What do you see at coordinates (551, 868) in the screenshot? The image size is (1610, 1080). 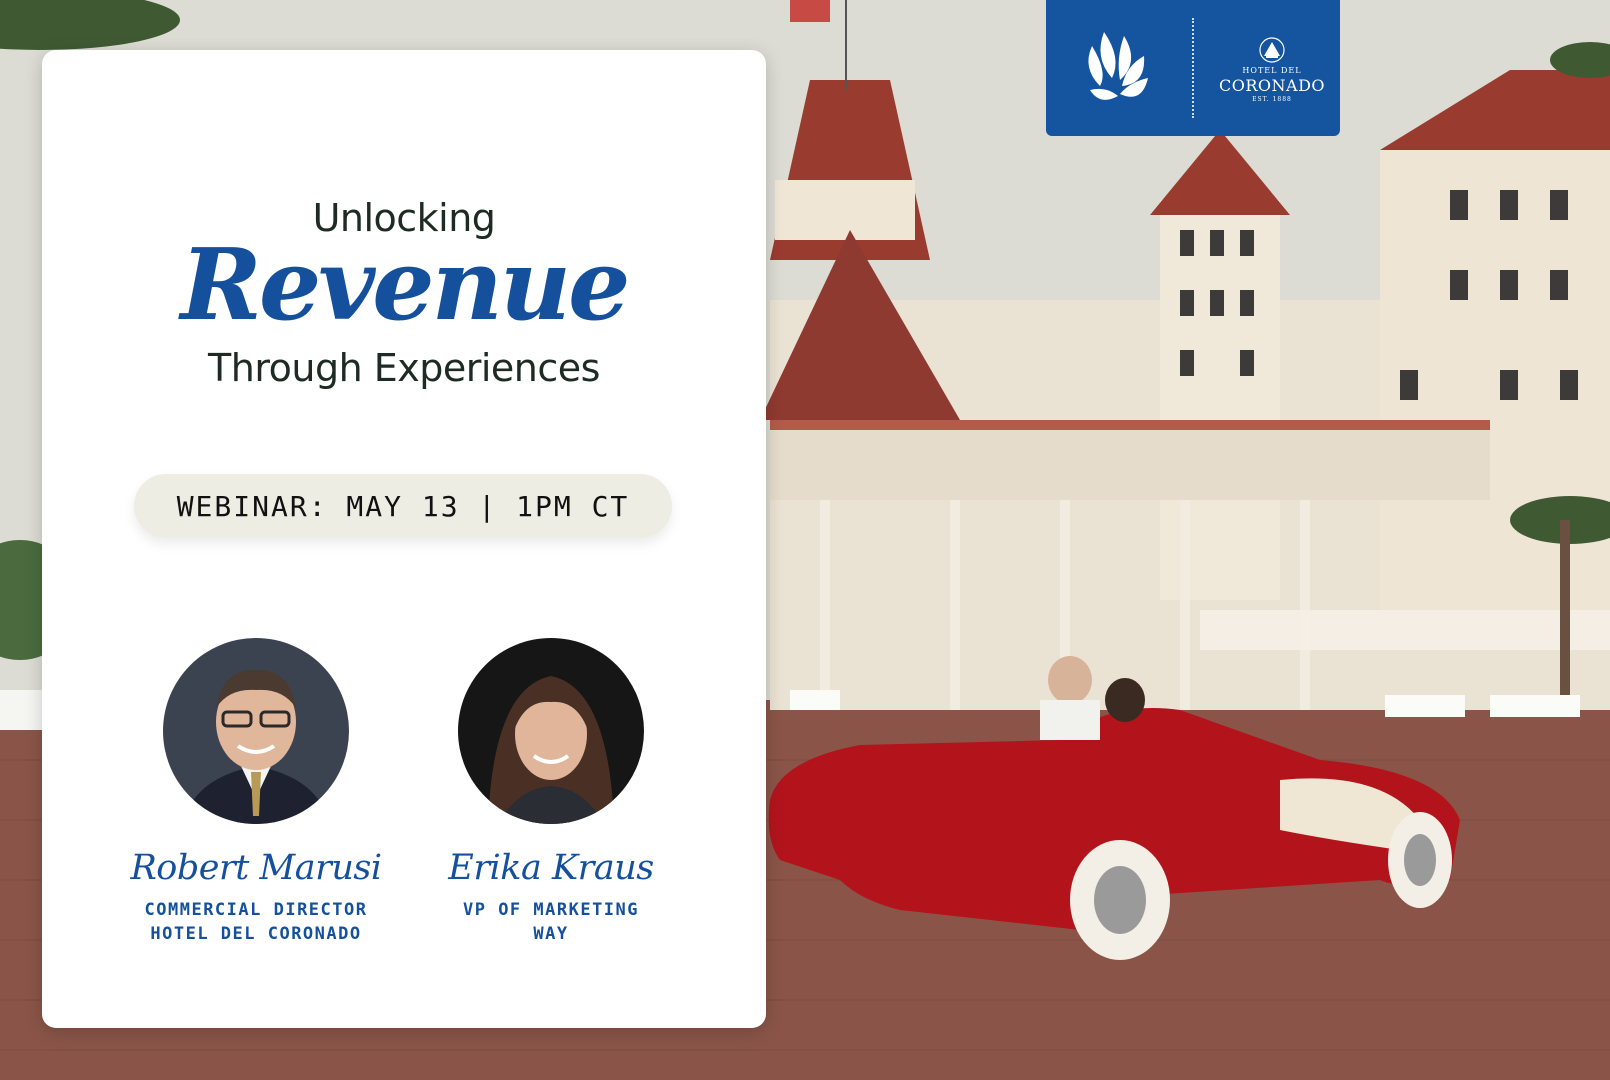 I see `speaker-name: Erika Kraus` at bounding box center [551, 868].